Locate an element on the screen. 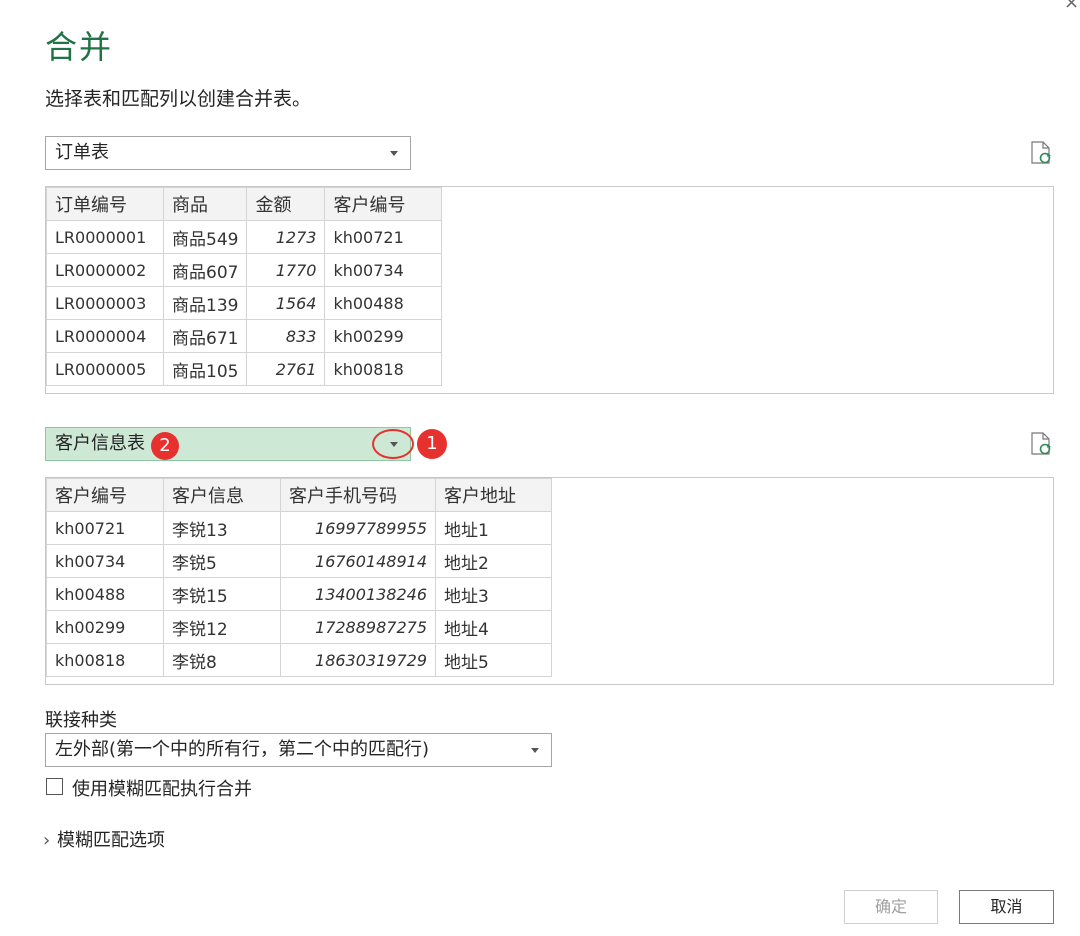 The width and height of the screenshot is (1080, 936). join-kind-dropdown: 左外部(第一个中的所有行，第二个中的匹配行) is located at coordinates (298, 750).